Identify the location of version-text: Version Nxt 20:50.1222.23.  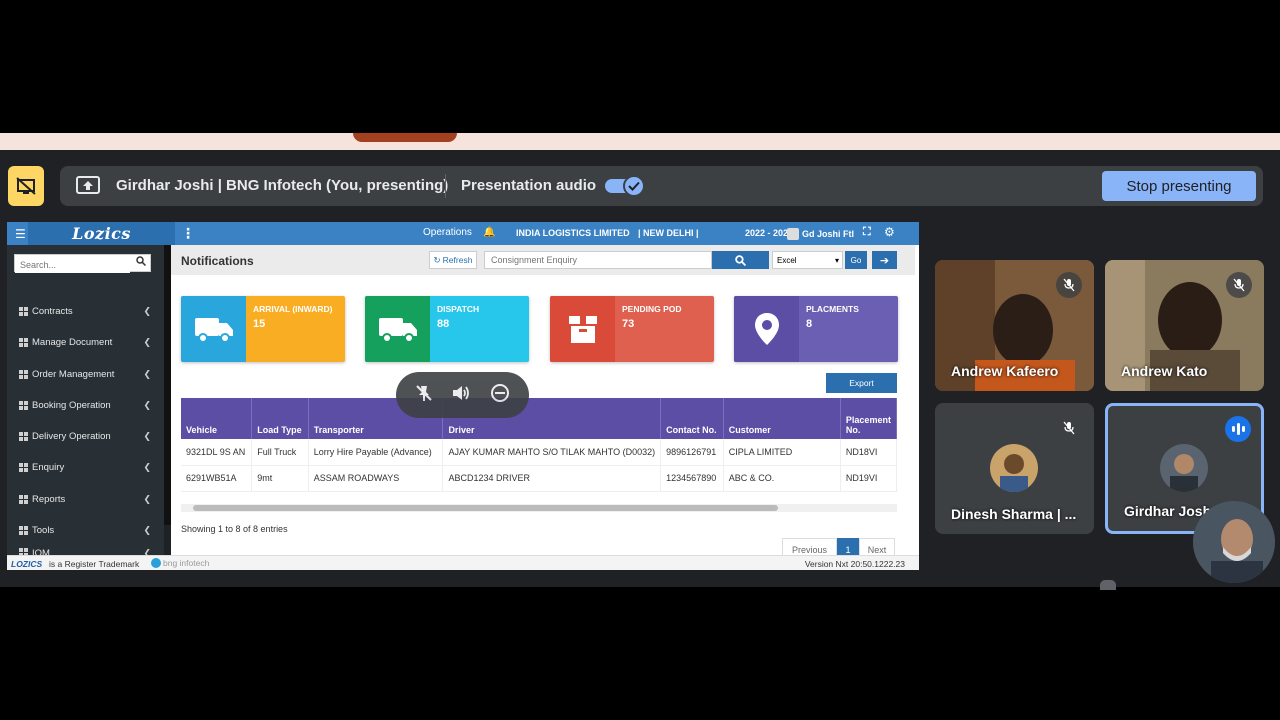
(854, 564).